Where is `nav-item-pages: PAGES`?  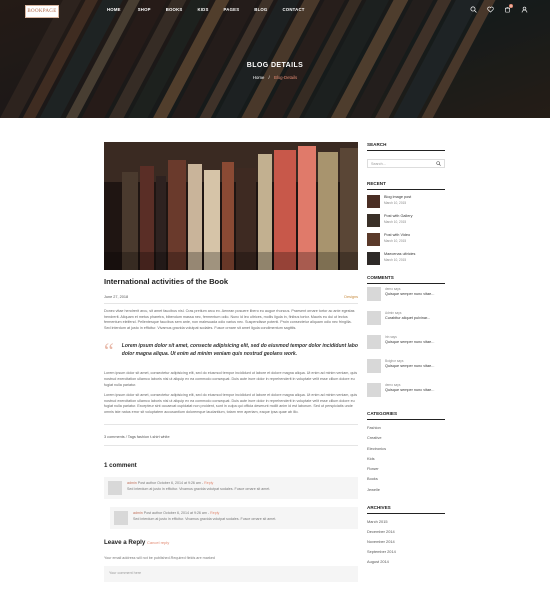
nav-item-pages: PAGES is located at coordinates (232, 9).